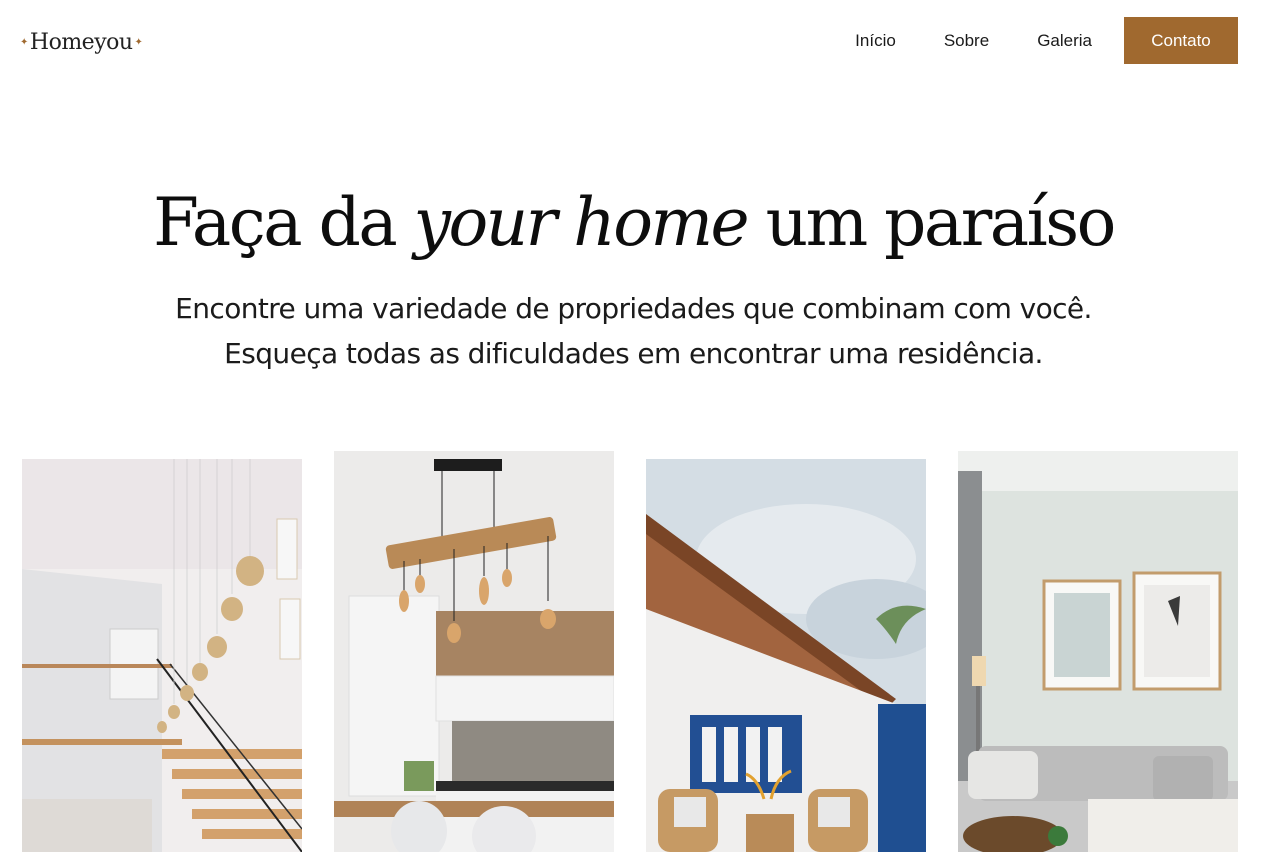  What do you see at coordinates (474, 651) in the screenshot?
I see `kitchen-pendant-lamp-photo` at bounding box center [474, 651].